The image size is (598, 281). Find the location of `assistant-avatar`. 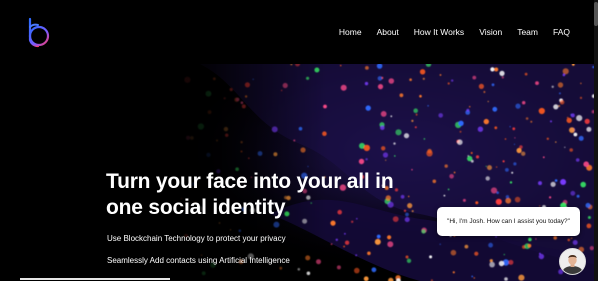

assistant-avatar is located at coordinates (572, 261).